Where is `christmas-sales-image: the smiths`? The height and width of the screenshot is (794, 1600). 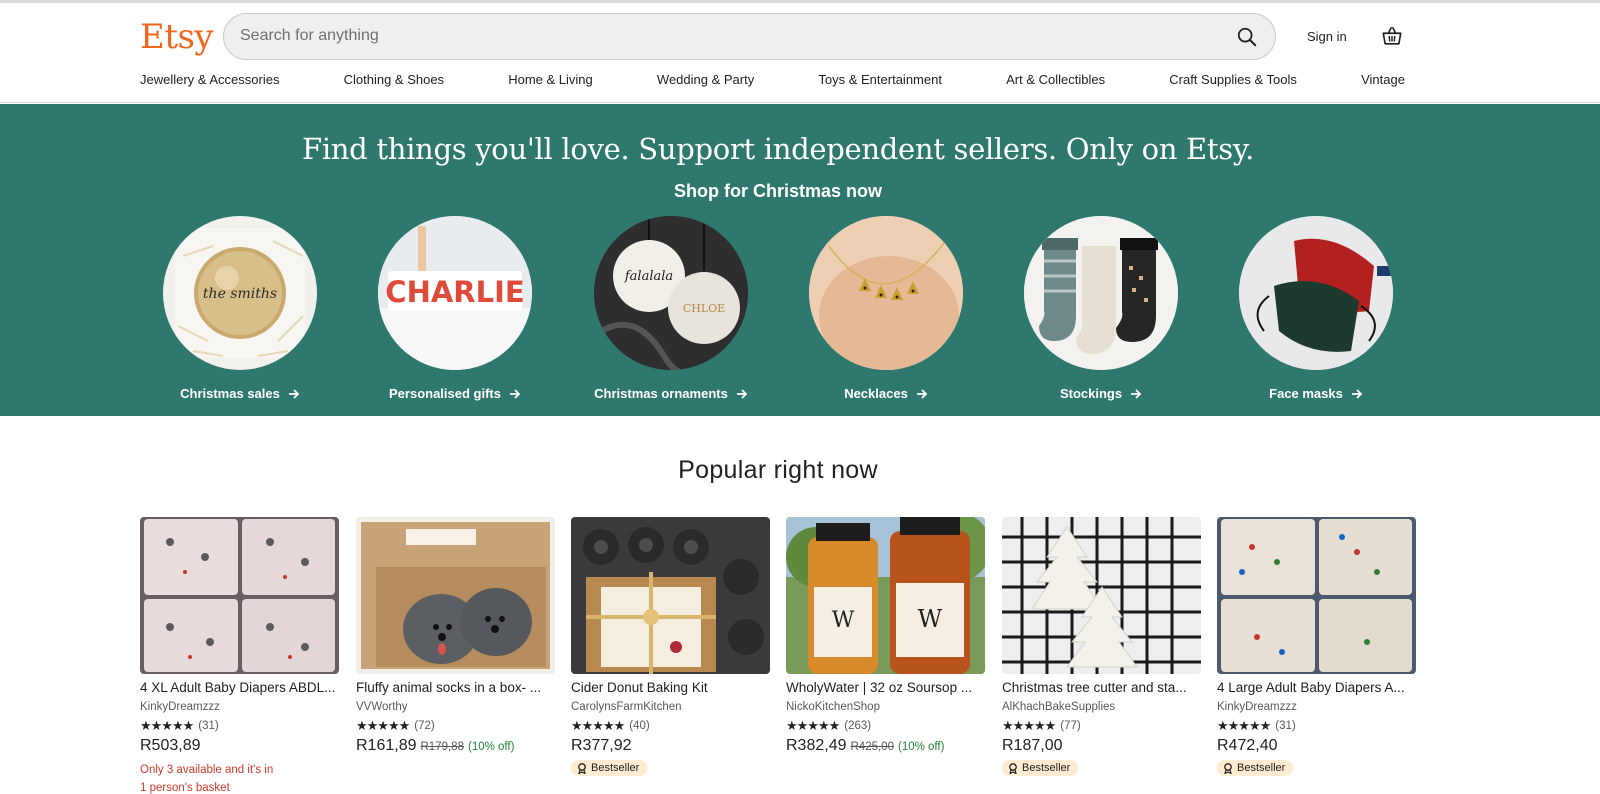 christmas-sales-image: the smiths is located at coordinates (240, 293).